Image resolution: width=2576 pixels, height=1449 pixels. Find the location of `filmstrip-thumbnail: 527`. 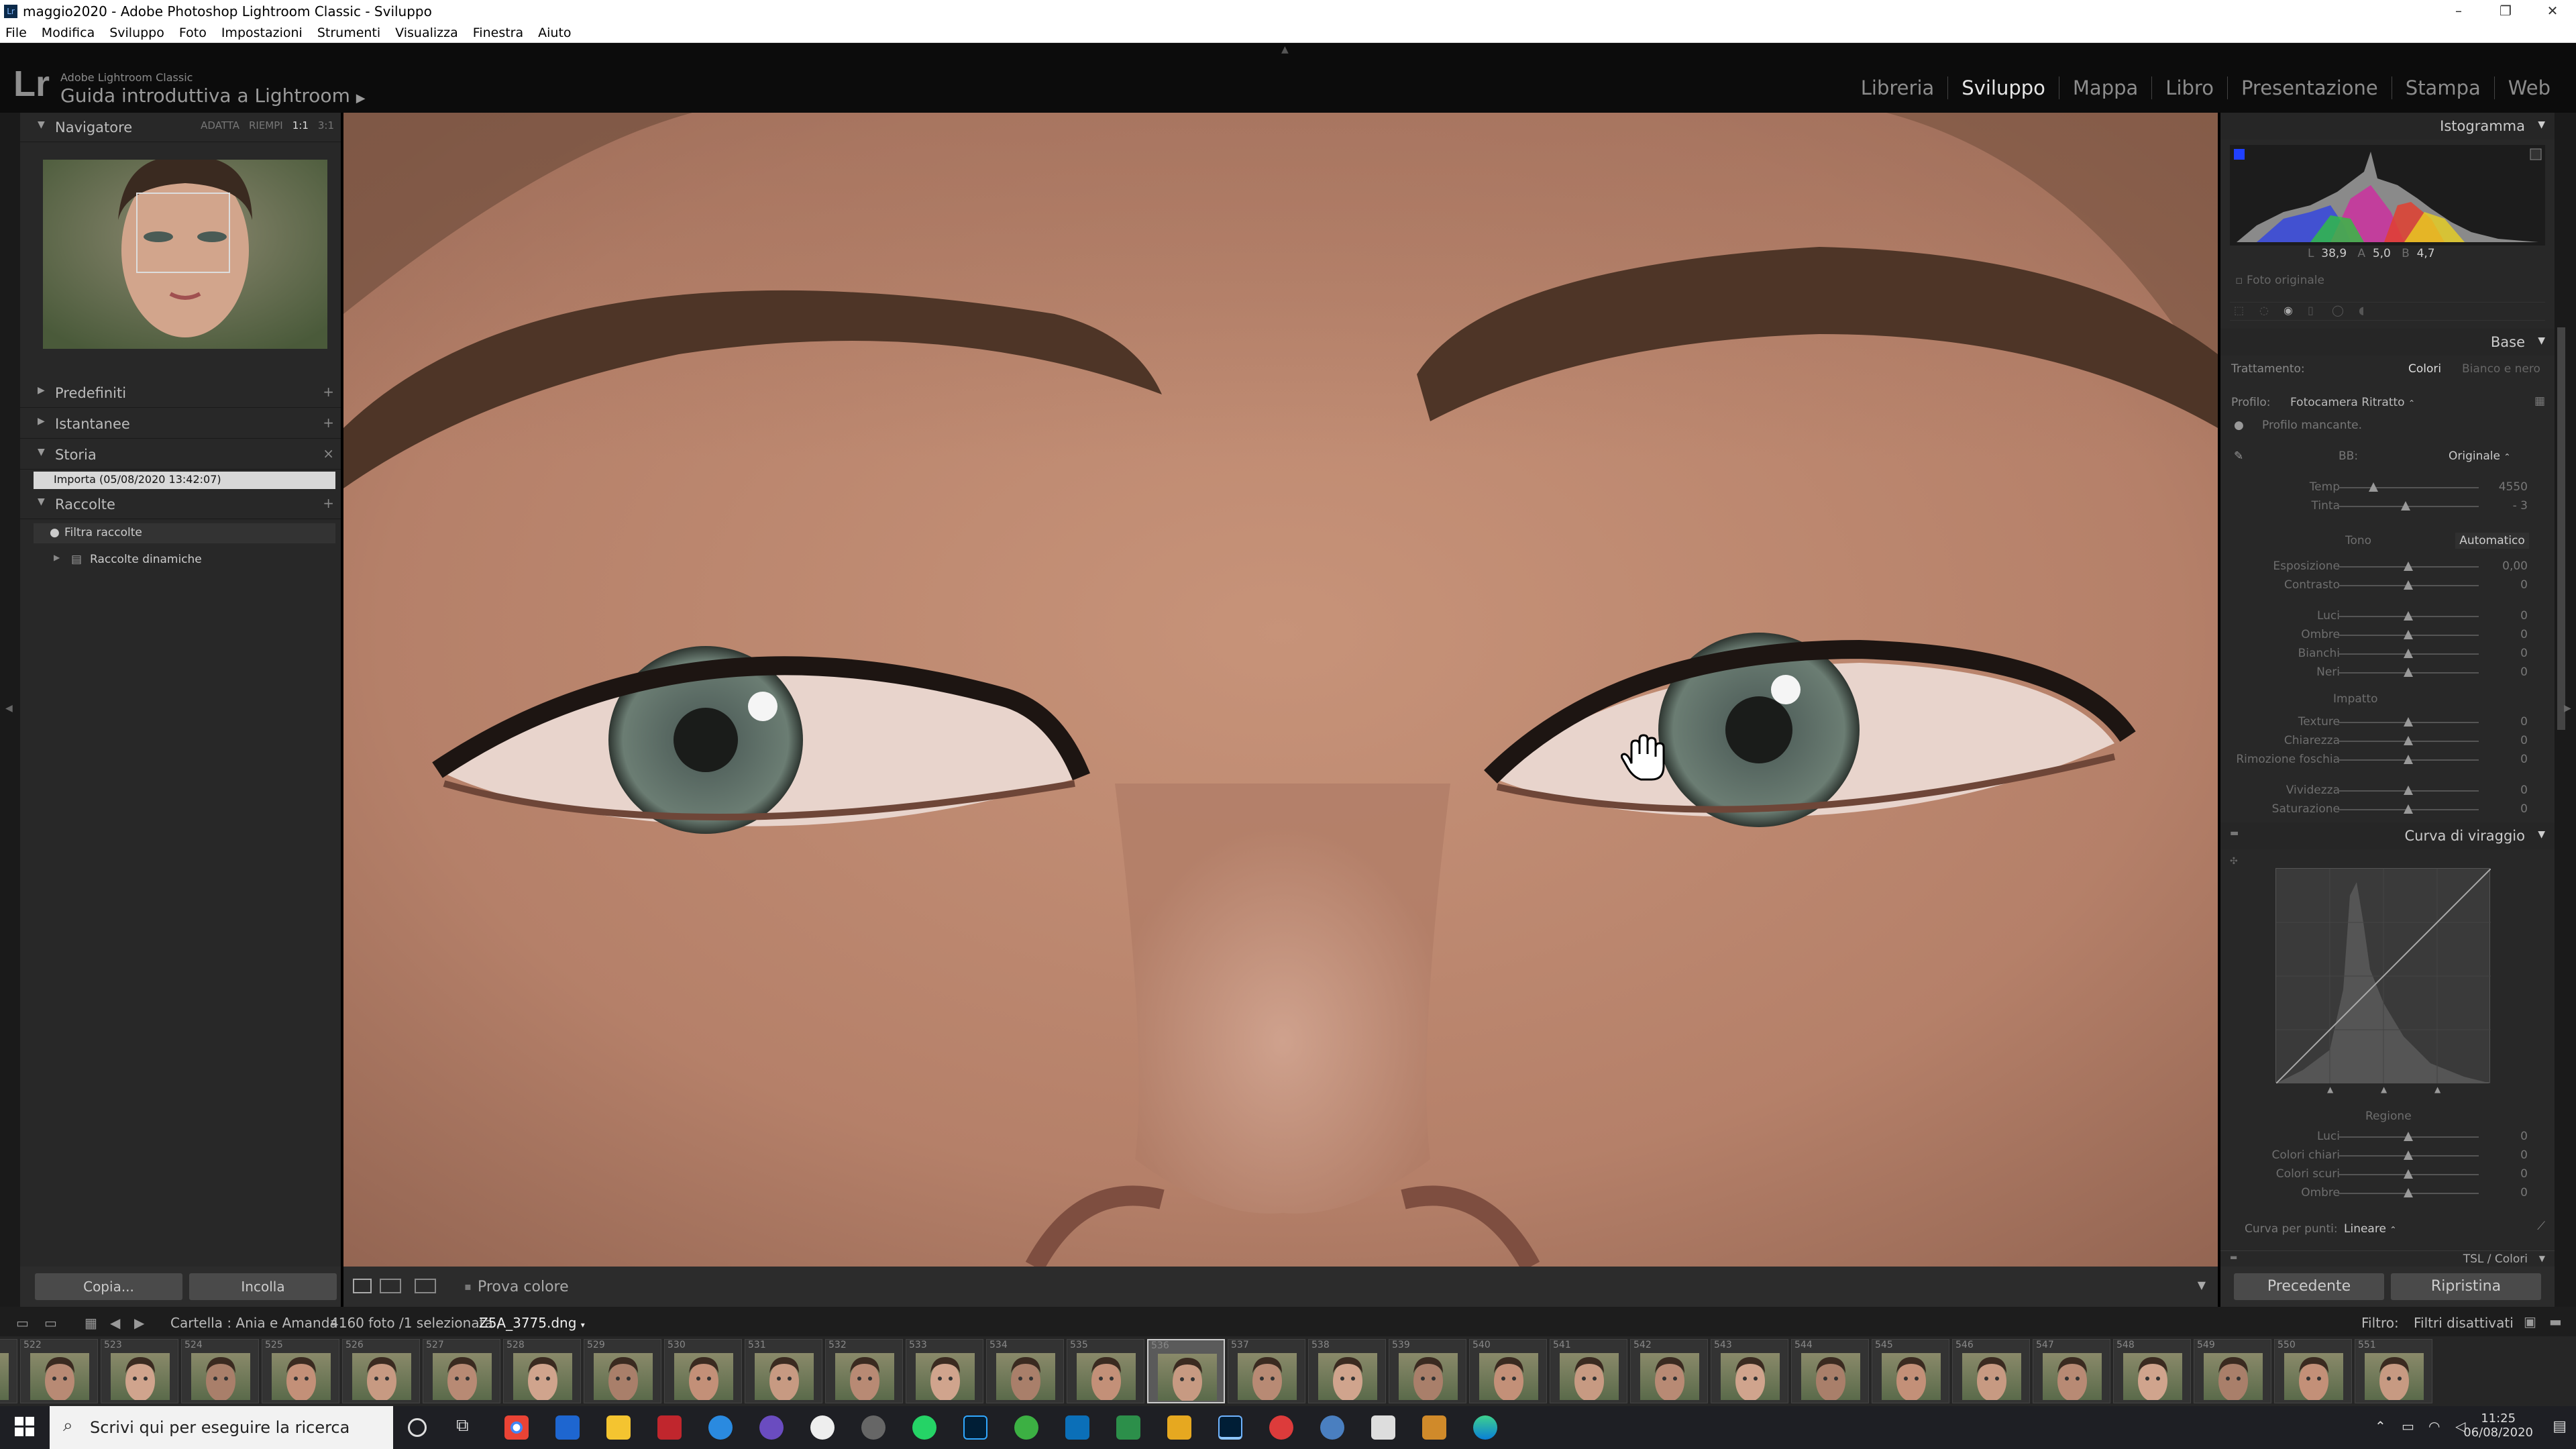

filmstrip-thumbnail: 527 is located at coordinates (461, 1371).